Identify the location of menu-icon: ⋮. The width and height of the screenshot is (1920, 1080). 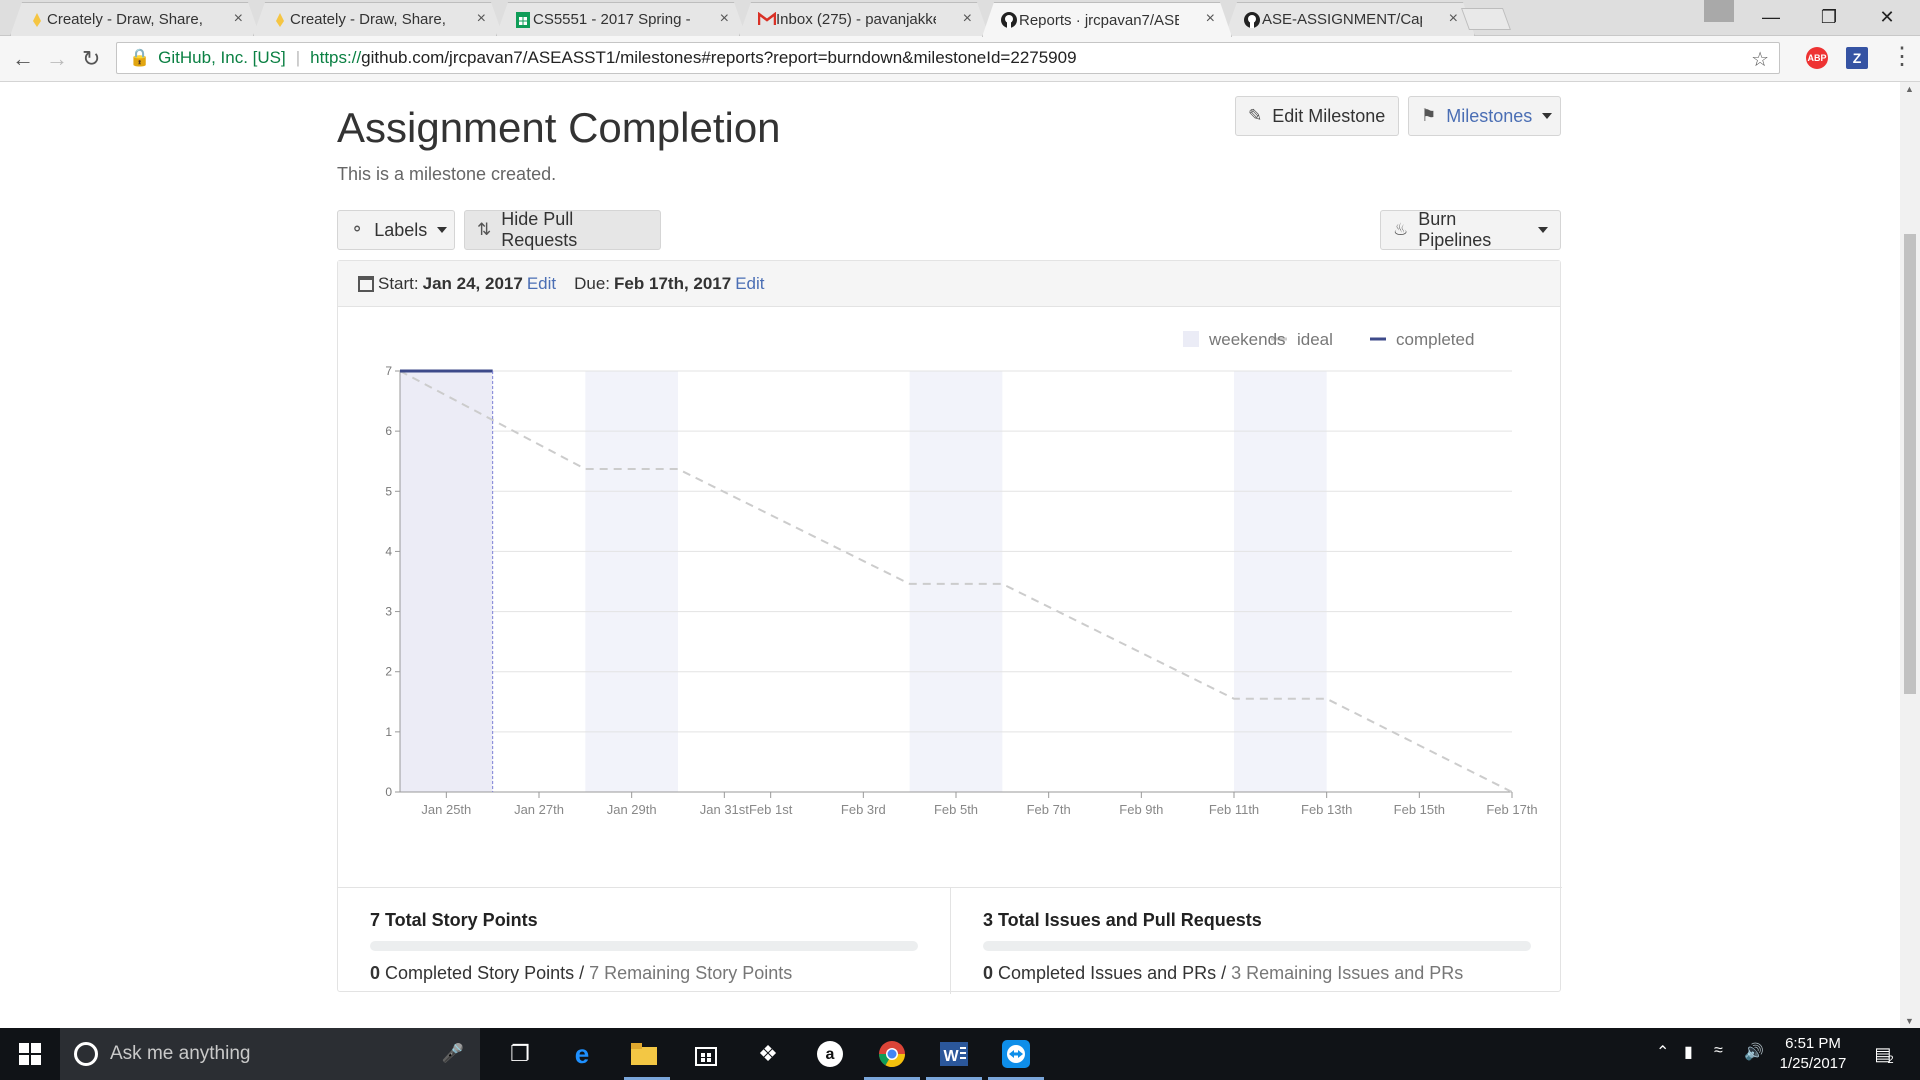
(1902, 56).